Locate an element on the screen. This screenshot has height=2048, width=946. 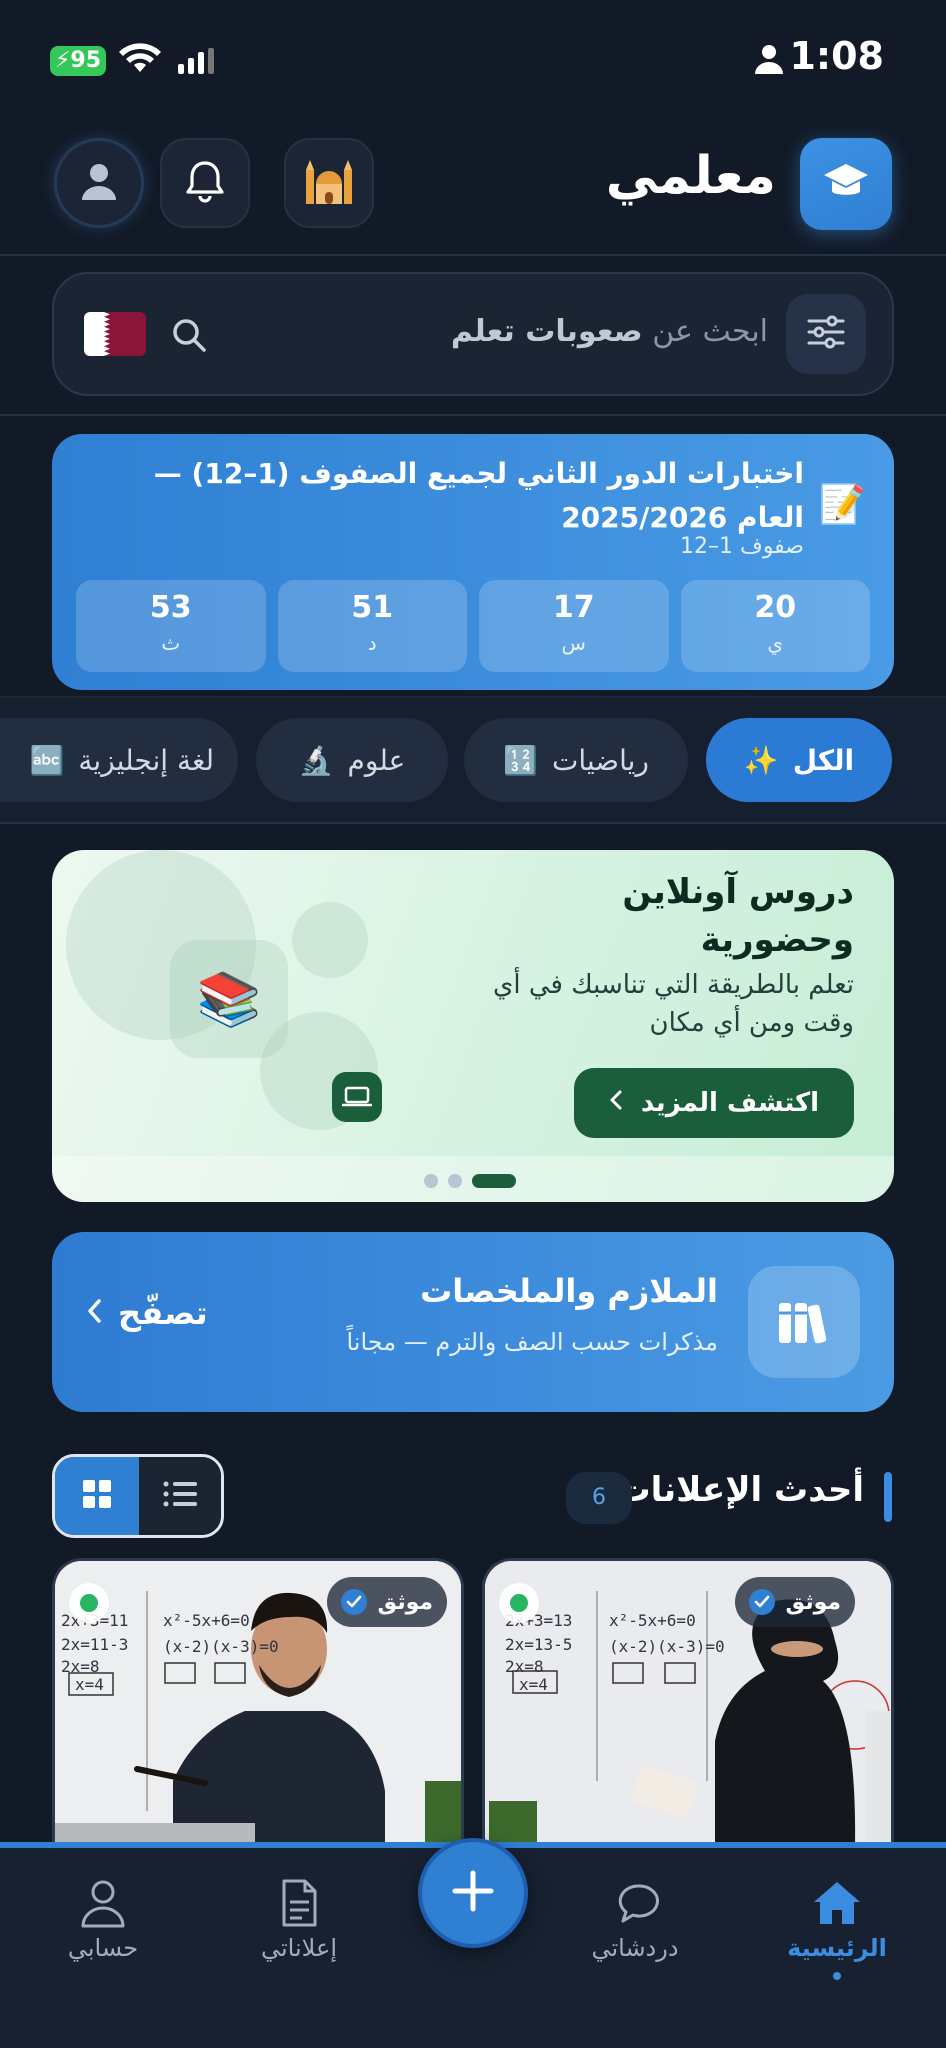
carousel-dots is located at coordinates (470, 1181).